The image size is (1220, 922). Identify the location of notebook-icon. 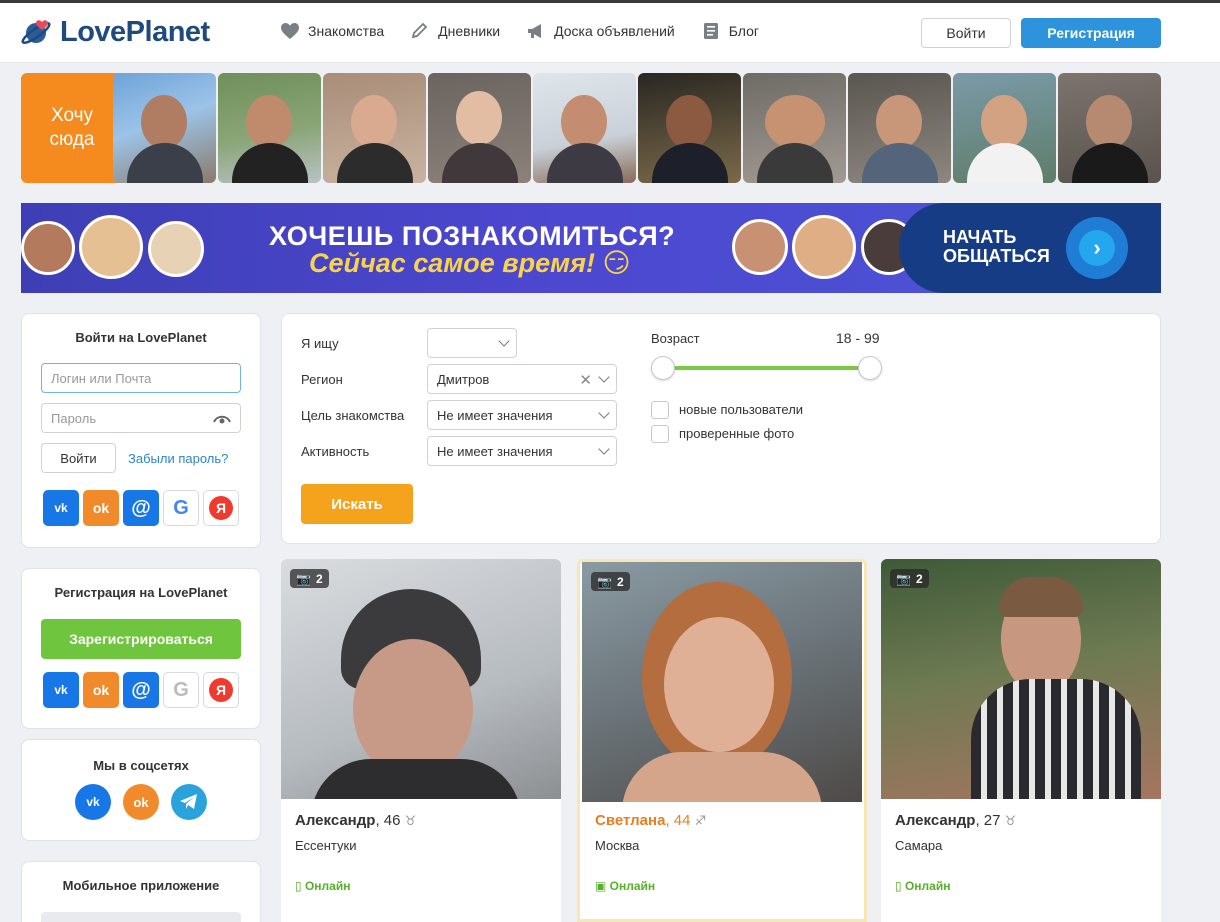
(710, 31).